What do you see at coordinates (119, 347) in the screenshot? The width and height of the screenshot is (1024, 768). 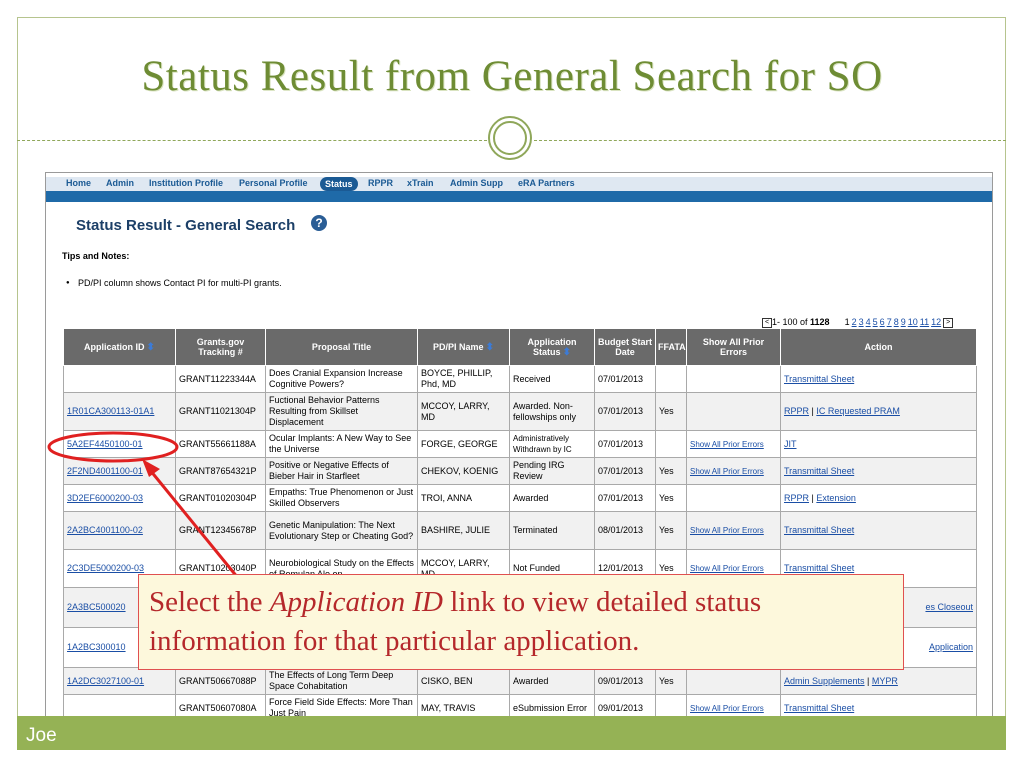 I see `col-application-id: Application ID ⬍` at bounding box center [119, 347].